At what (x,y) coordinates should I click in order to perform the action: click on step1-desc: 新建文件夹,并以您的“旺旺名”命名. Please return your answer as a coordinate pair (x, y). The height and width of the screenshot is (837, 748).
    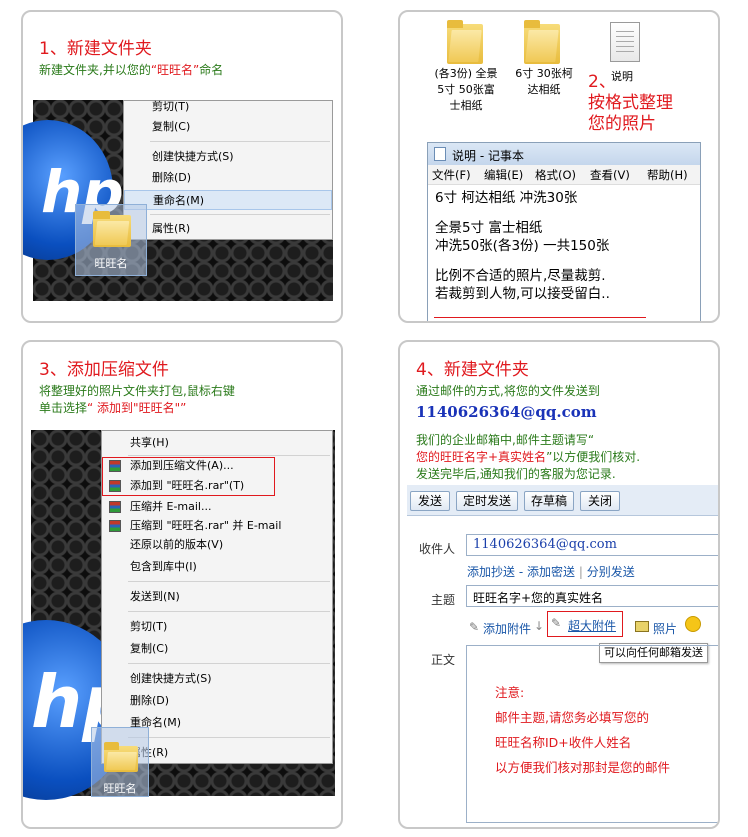
    Looking at the image, I should click on (131, 69).